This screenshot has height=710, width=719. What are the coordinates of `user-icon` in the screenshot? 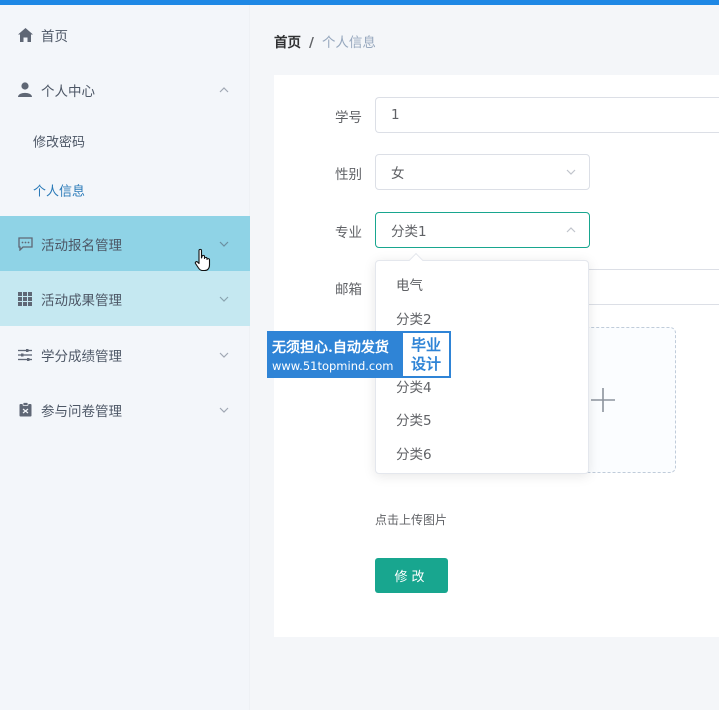 It's located at (25, 90).